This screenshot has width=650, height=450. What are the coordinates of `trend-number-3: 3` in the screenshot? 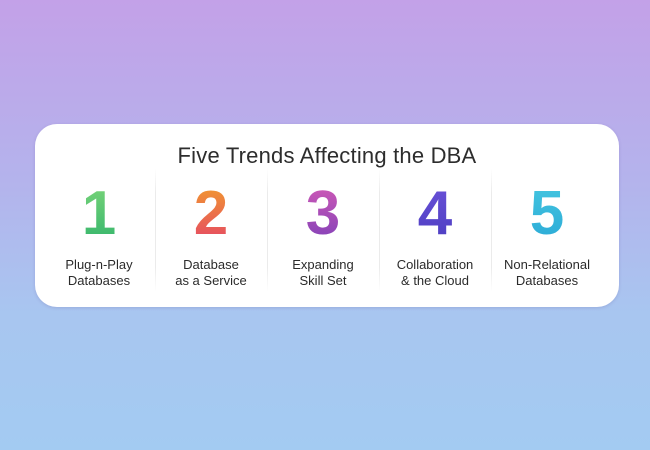 It's located at (323, 214).